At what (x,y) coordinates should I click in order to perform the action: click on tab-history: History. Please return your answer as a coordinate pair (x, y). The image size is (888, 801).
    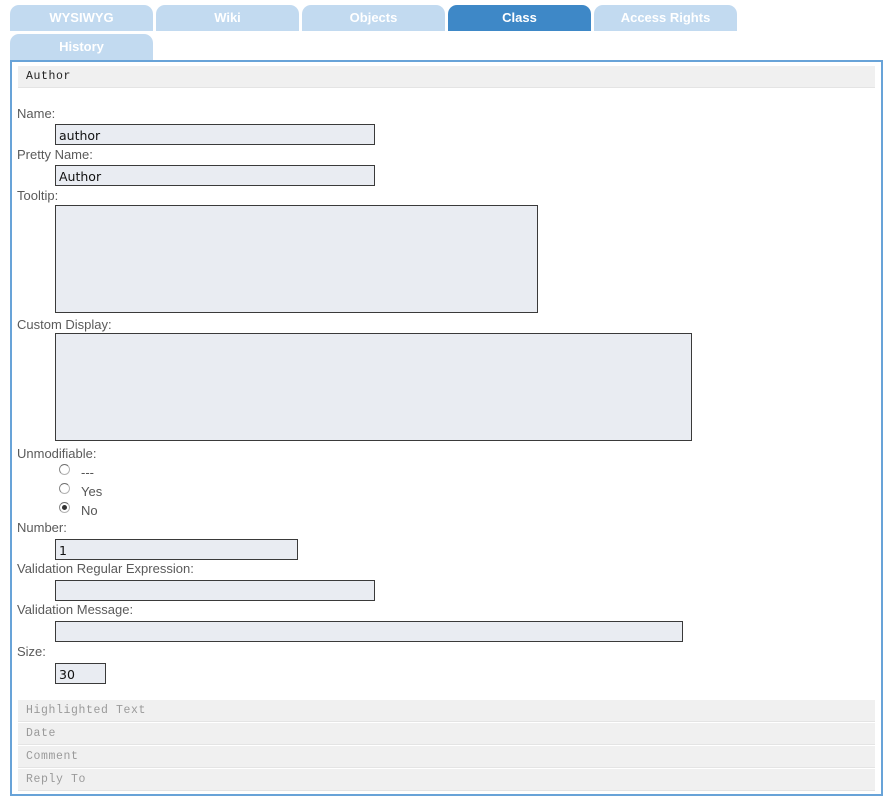
    Looking at the image, I should click on (81, 47).